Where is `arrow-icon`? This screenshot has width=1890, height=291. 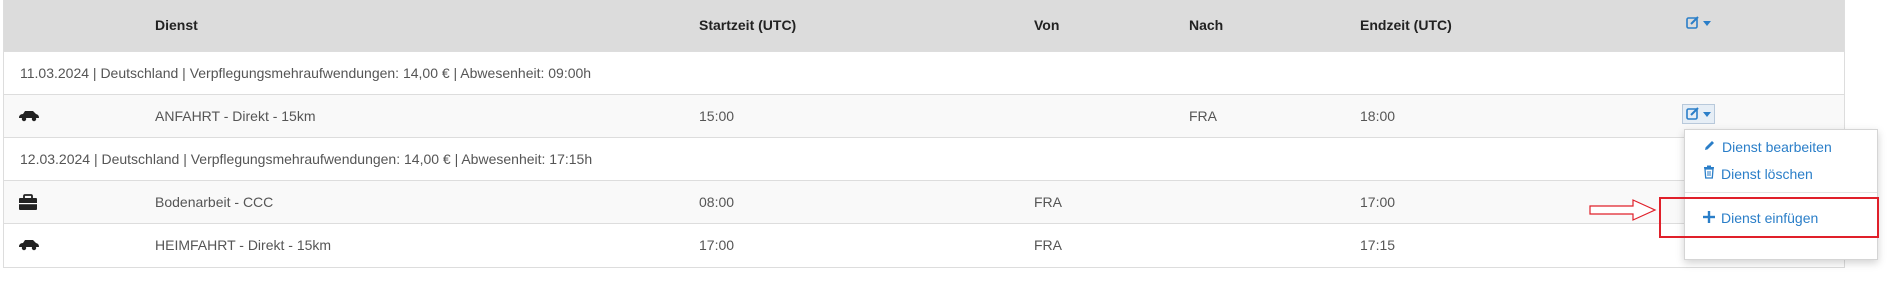
arrow-icon is located at coordinates (1623, 211).